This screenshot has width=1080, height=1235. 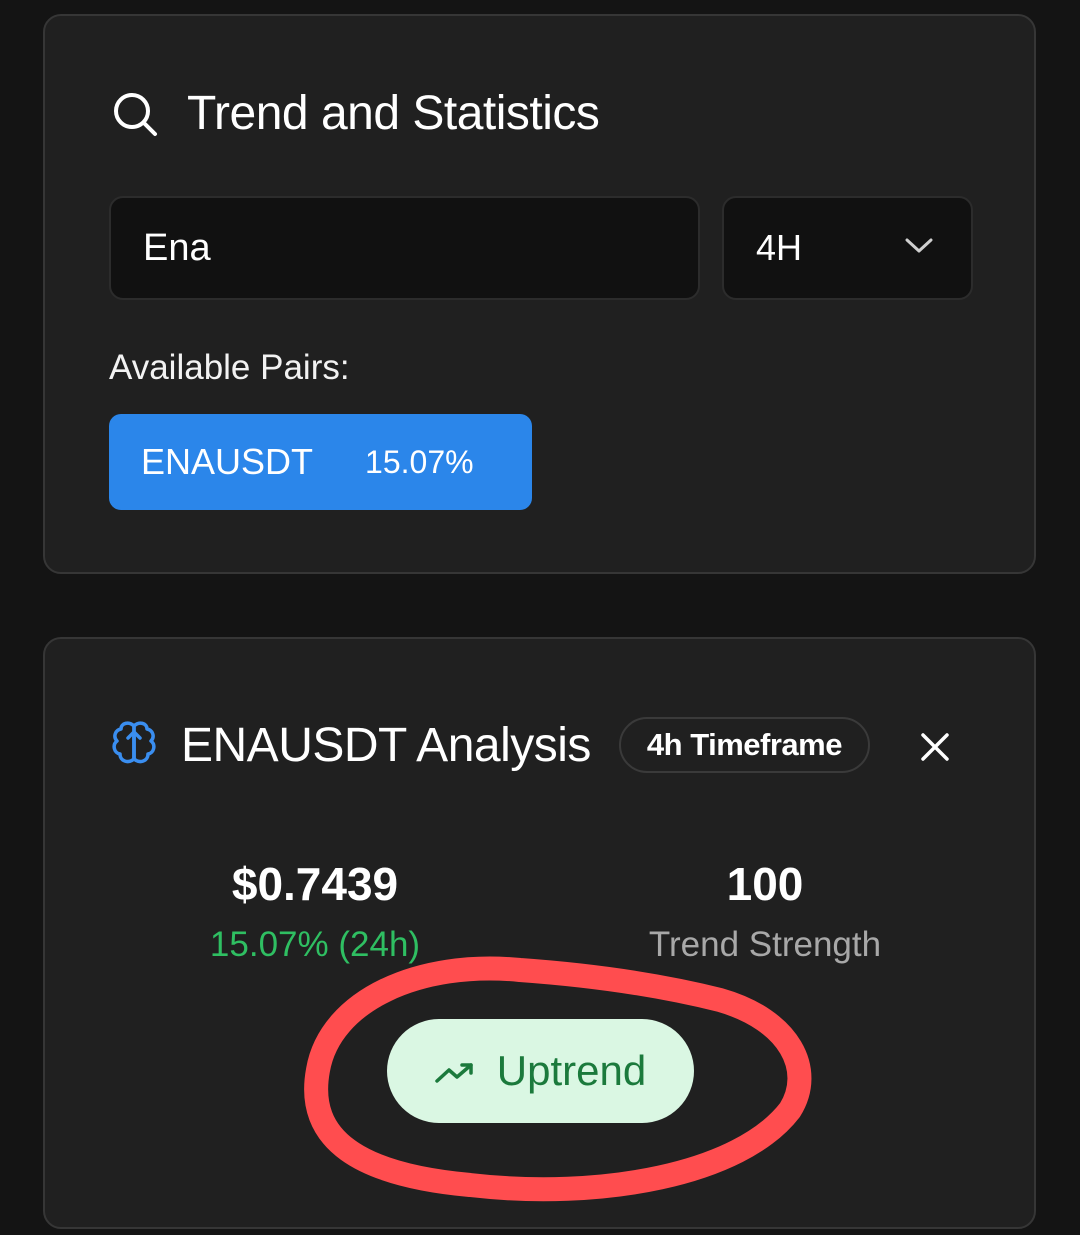 What do you see at coordinates (135, 114) in the screenshot?
I see `search-icon` at bounding box center [135, 114].